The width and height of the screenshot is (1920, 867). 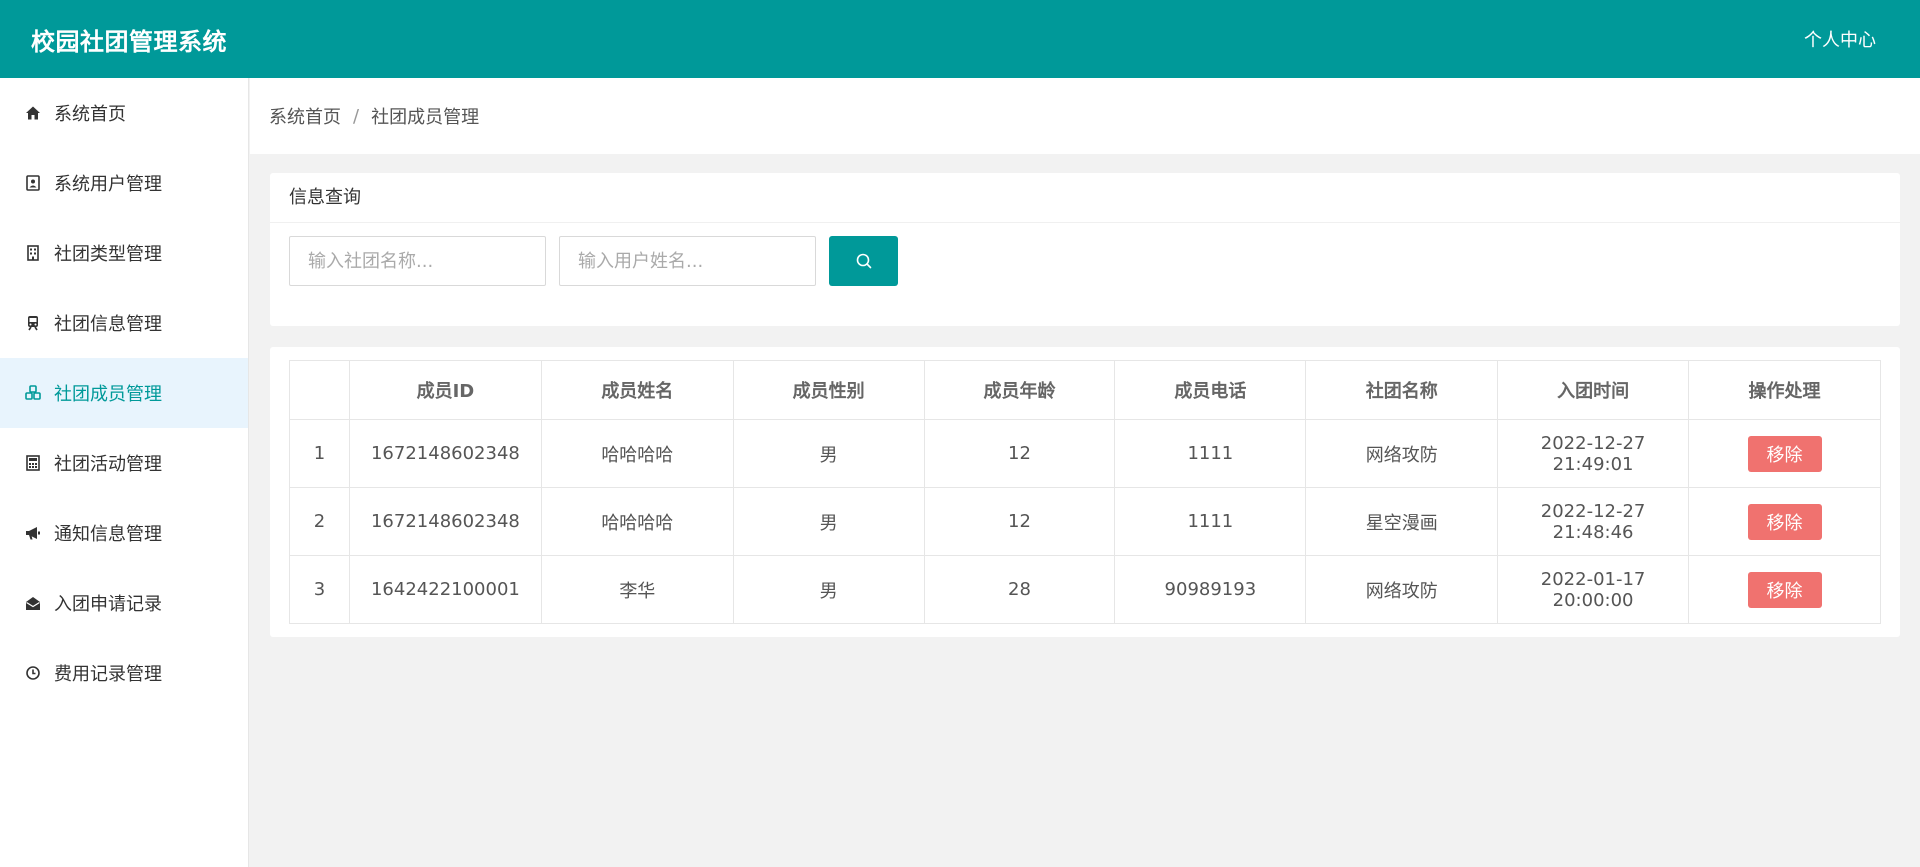 What do you see at coordinates (108, 674) in the screenshot?
I see `sidebar-item-label: 费用记录管理` at bounding box center [108, 674].